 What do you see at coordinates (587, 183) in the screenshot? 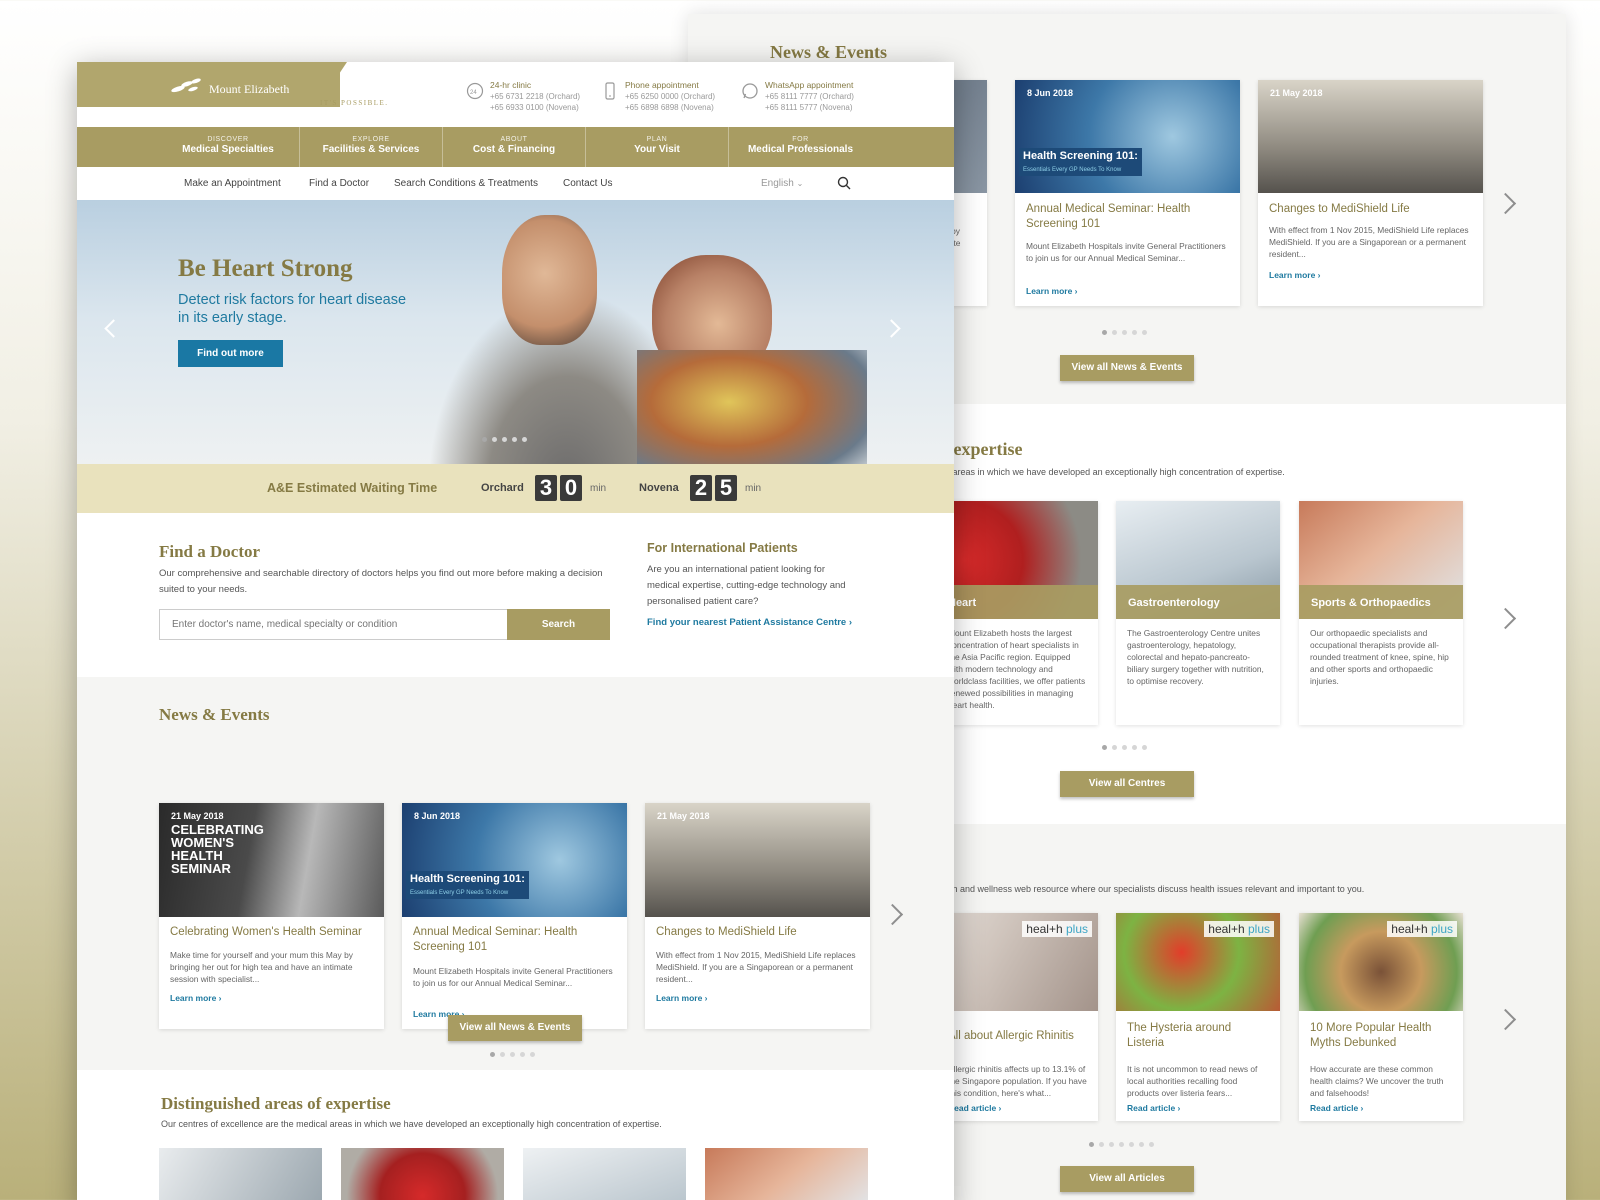
I see `subnav-contact-us: Contact Us` at bounding box center [587, 183].